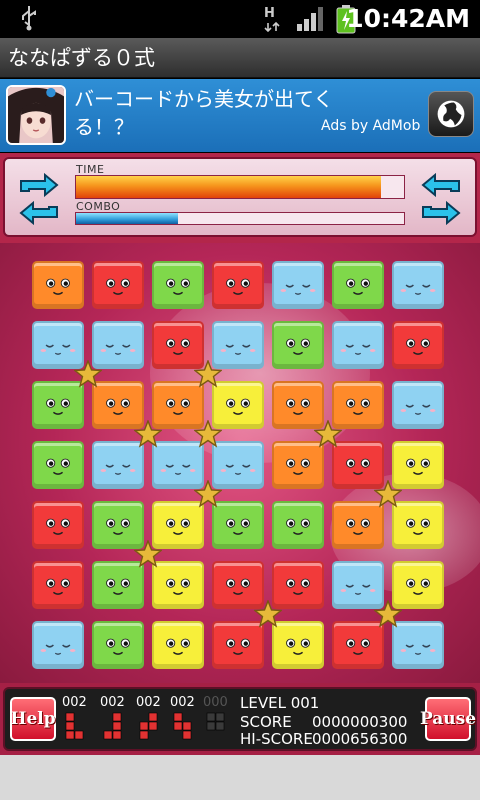  Describe the element at coordinates (215, 702) in the screenshot. I see `piece-counter-value: 000` at that location.